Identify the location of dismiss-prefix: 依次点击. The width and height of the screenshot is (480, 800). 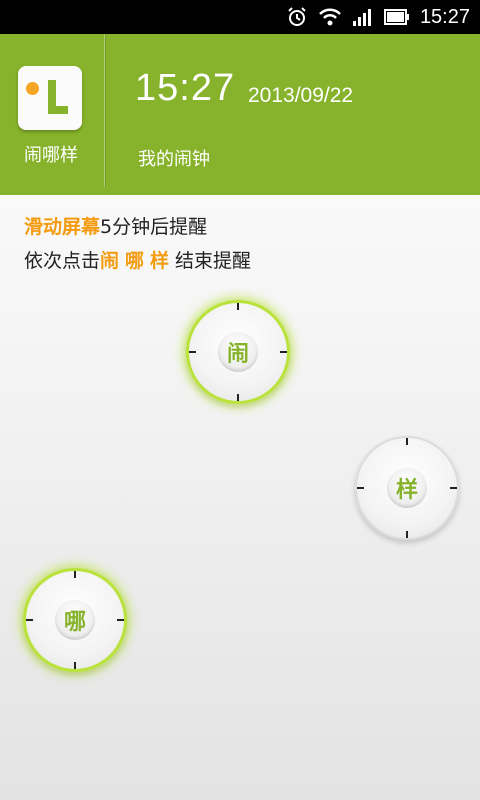
(62, 261).